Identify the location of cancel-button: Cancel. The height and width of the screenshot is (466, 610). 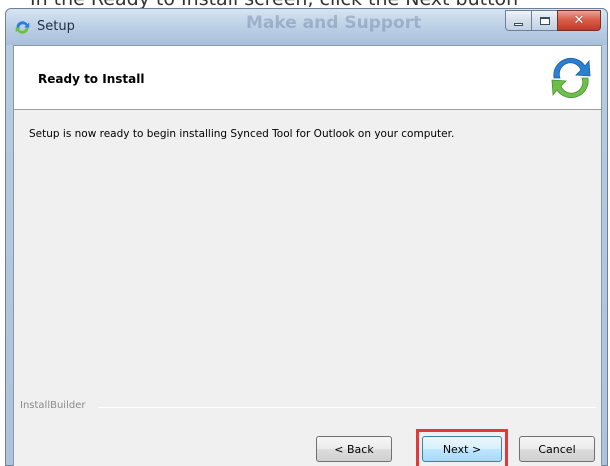
(557, 449).